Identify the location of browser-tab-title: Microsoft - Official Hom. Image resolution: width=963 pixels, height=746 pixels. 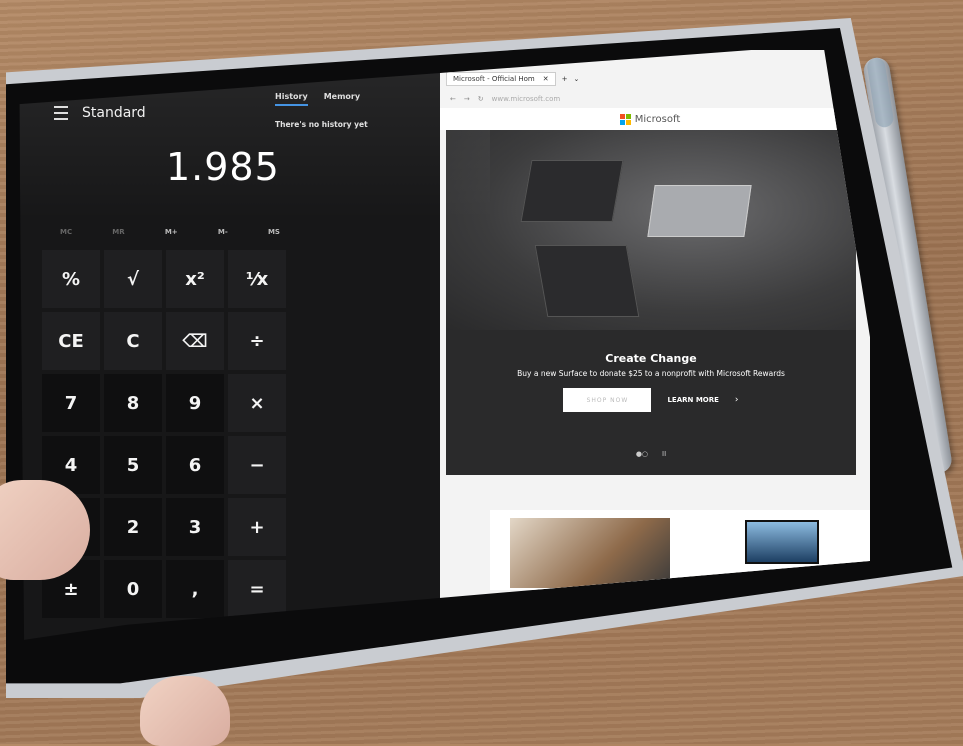
(494, 79).